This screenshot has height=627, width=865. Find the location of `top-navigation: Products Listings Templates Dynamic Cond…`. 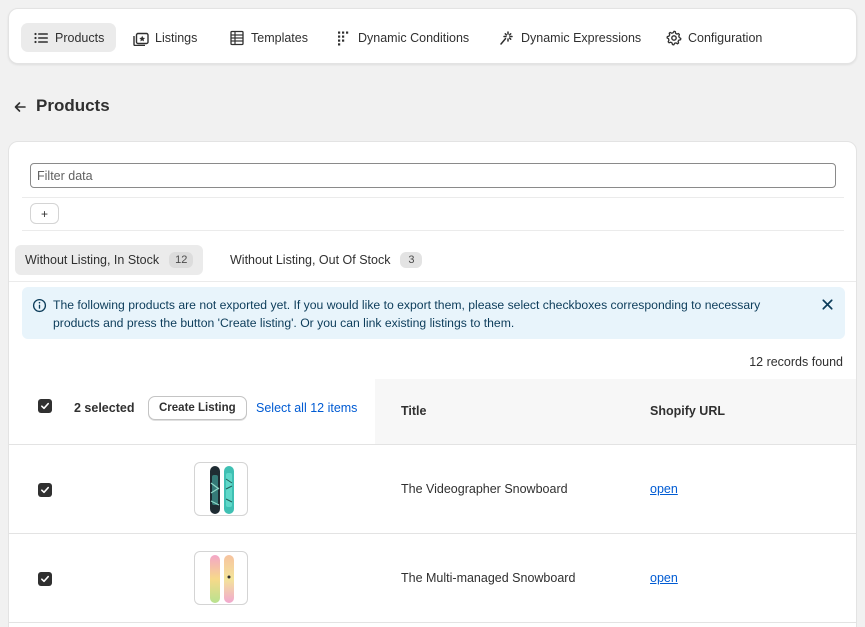

top-navigation: Products Listings Templates Dynamic Cond… is located at coordinates (432, 36).